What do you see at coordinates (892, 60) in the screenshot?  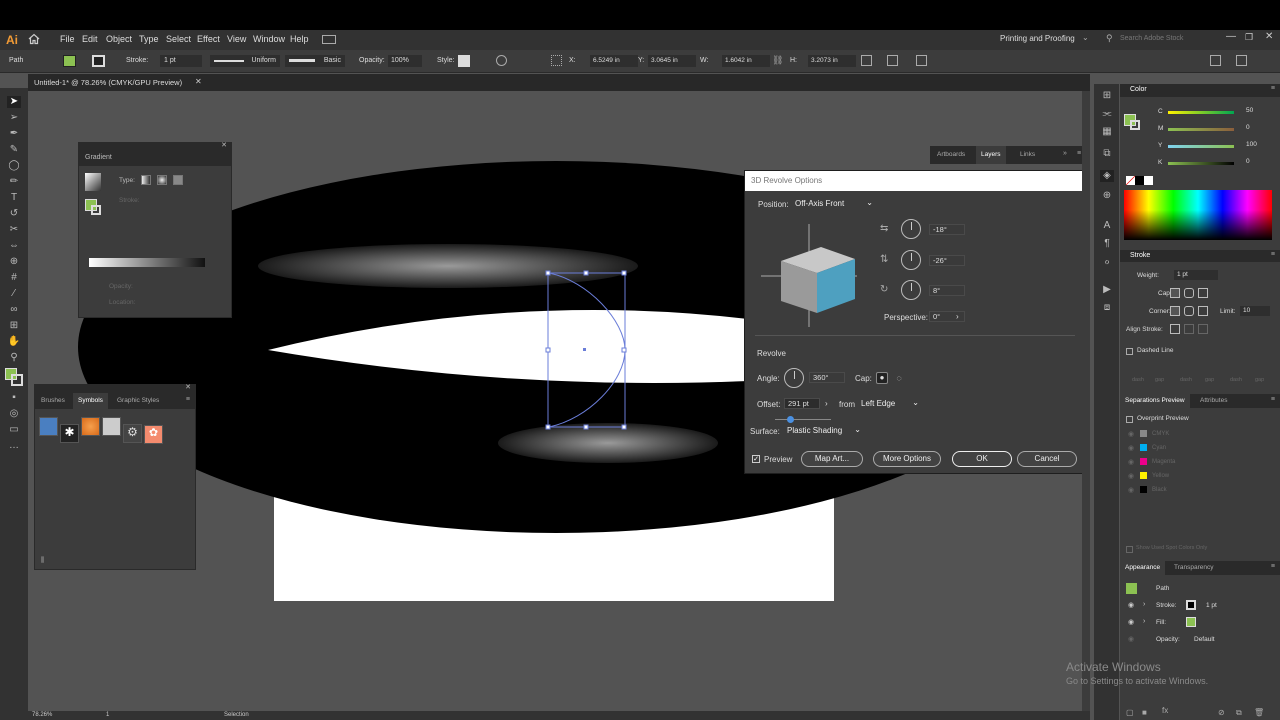 I see `isolate-icon` at bounding box center [892, 60].